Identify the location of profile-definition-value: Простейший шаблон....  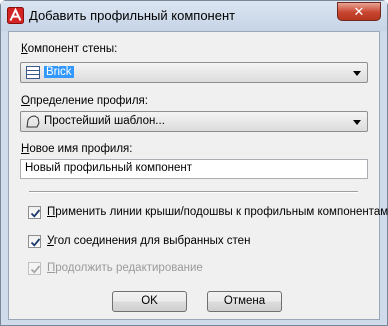
(104, 121).